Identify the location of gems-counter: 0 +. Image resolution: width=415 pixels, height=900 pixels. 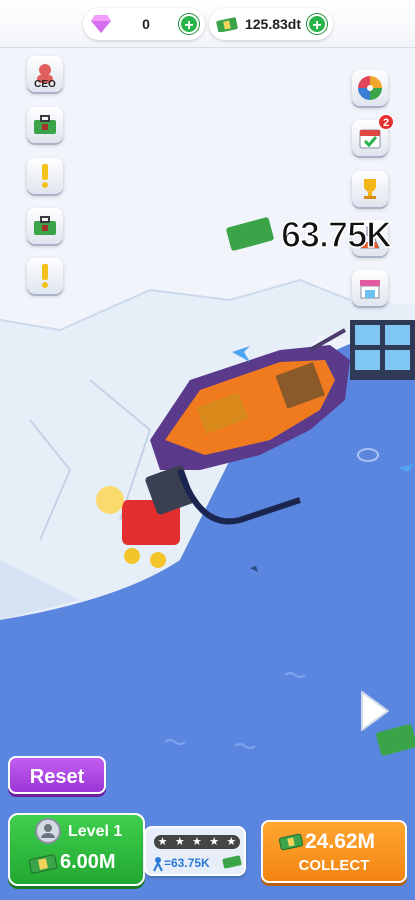
(144, 24).